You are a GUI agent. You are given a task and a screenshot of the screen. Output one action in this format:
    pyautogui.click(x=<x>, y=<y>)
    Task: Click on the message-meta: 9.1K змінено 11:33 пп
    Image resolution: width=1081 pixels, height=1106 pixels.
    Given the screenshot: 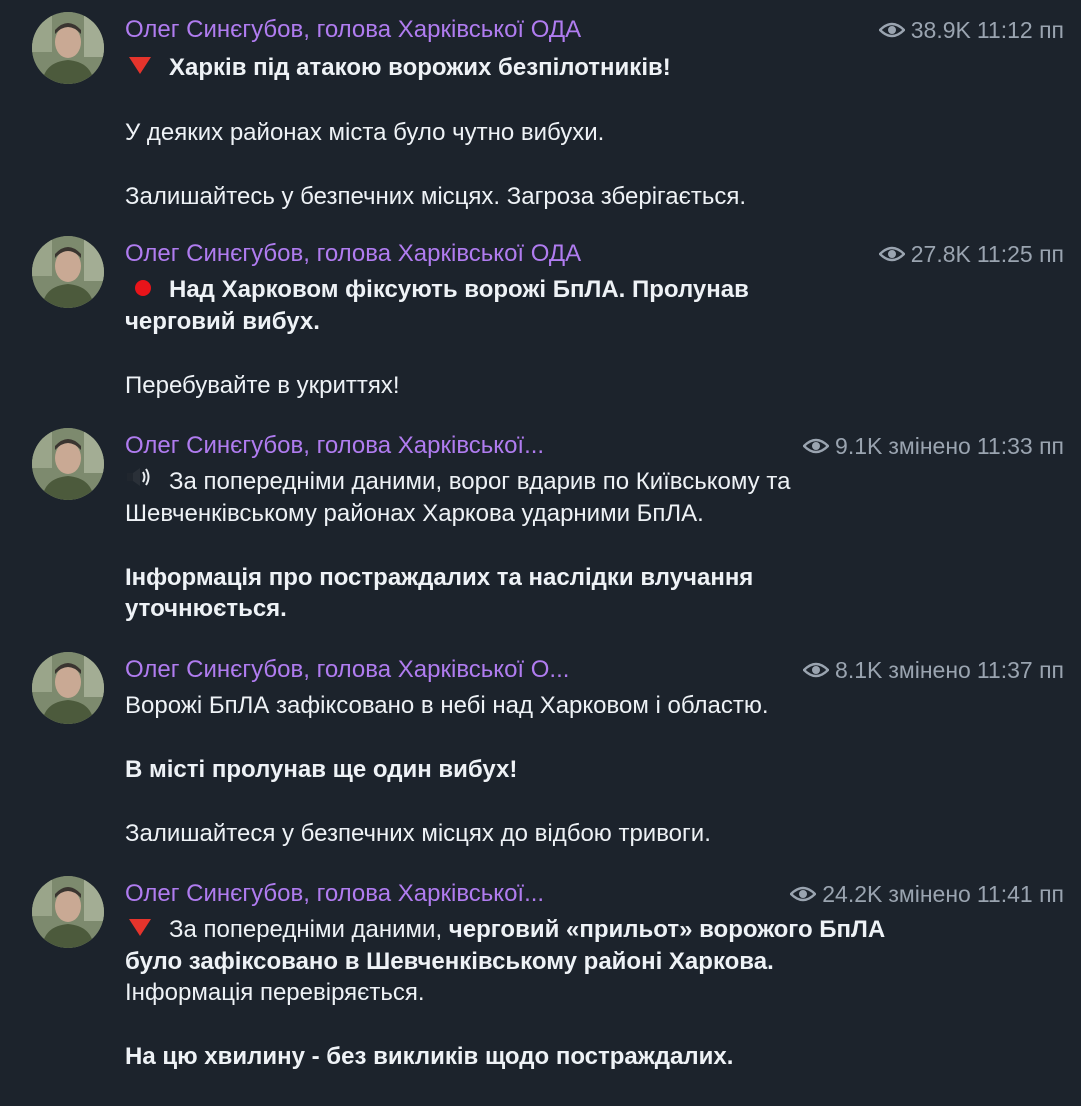 What is the action you would take?
    pyautogui.click(x=933, y=446)
    